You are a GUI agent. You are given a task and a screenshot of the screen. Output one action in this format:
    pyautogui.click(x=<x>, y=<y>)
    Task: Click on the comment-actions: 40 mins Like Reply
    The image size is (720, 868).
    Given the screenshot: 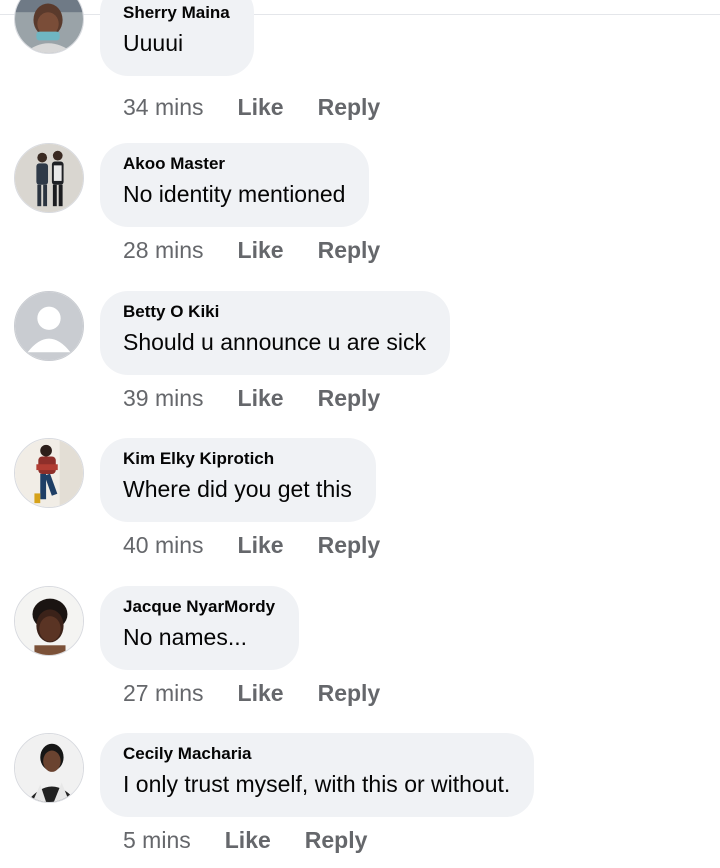 What is the action you would take?
    pyautogui.click(x=251, y=545)
    